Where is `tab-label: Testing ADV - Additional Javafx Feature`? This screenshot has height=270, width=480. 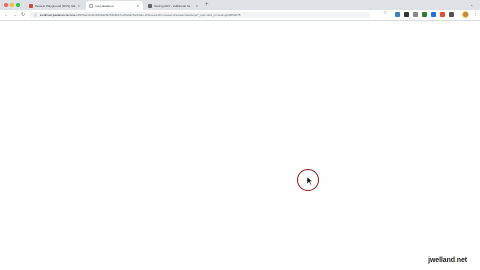
tab-label: Testing ADV - Additional Javafx Feature is located at coordinates (174, 5).